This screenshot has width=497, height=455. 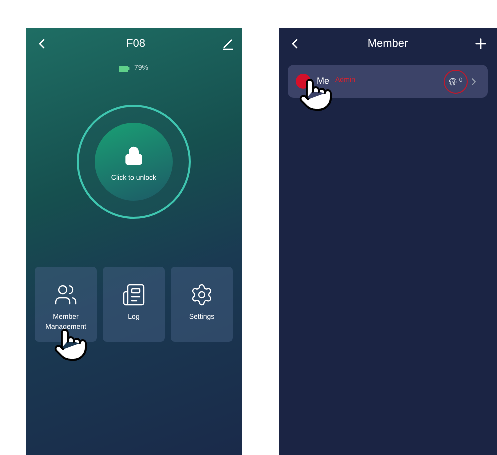 What do you see at coordinates (134, 294) in the screenshot?
I see `newspaper-icon` at bounding box center [134, 294].